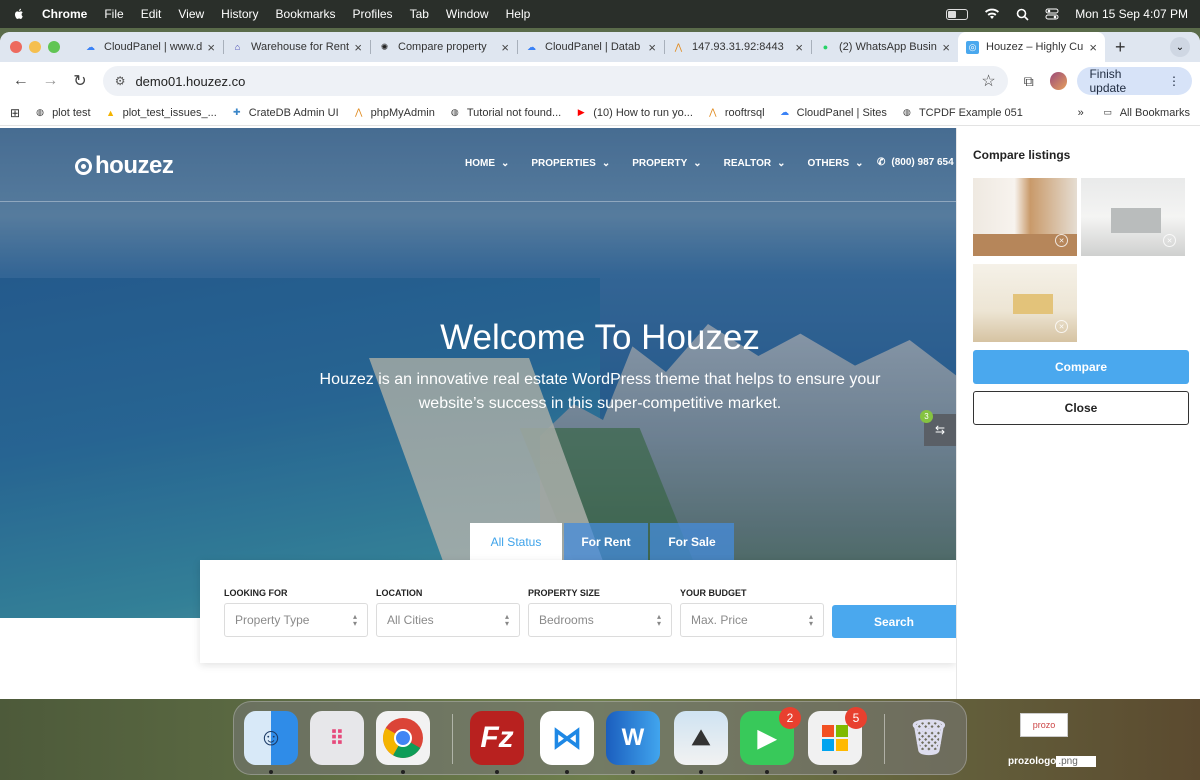  What do you see at coordinates (443, 47) in the screenshot?
I see `browser-tab: ✺ Compare property ×` at bounding box center [443, 47].